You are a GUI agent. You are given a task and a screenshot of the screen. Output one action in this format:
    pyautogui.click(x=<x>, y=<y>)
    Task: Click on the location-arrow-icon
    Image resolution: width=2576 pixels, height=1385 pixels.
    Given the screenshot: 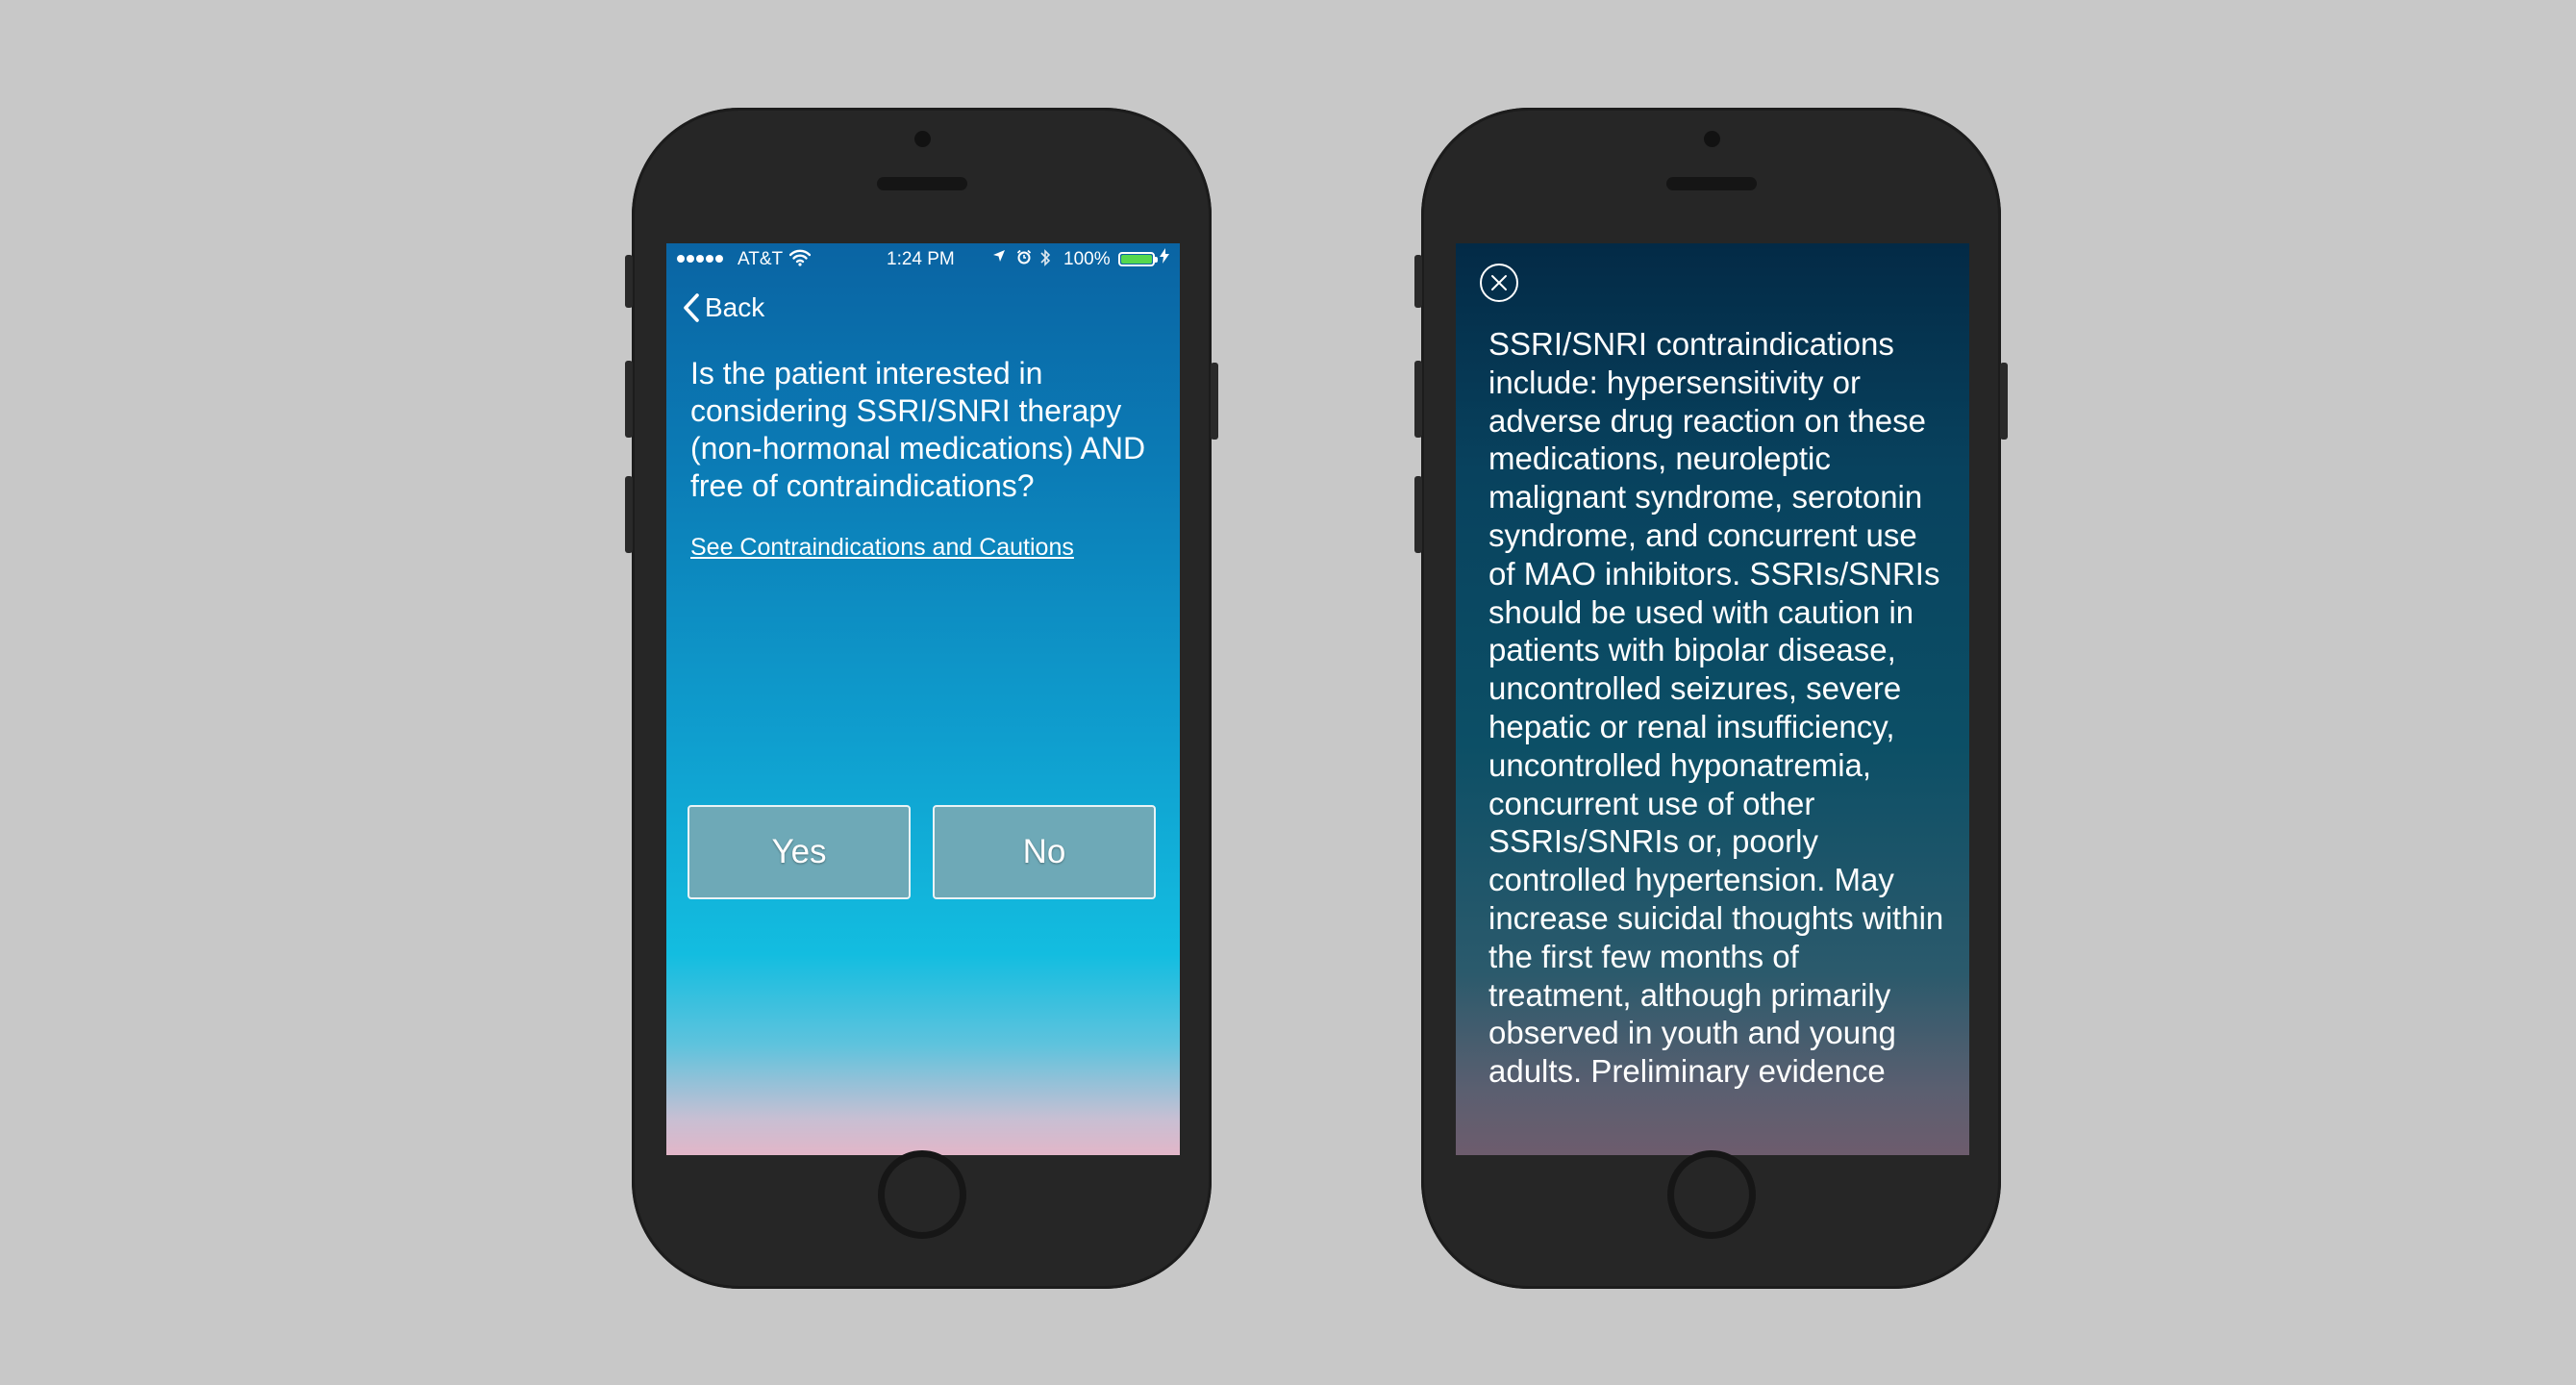 What is the action you would take?
    pyautogui.click(x=999, y=258)
    